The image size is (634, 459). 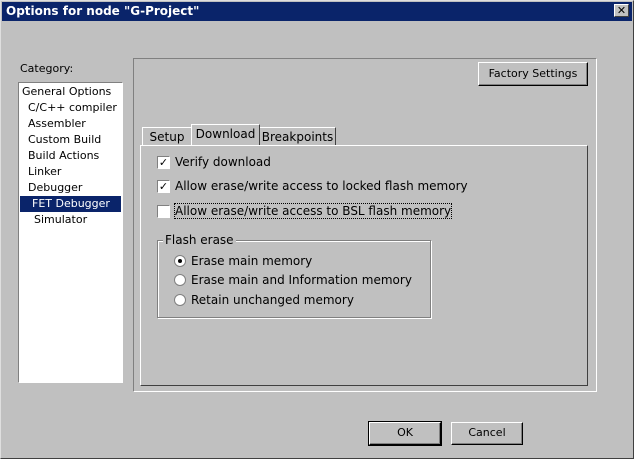 What do you see at coordinates (163, 211) in the screenshot?
I see `bsl-flash-access-checkbox` at bounding box center [163, 211].